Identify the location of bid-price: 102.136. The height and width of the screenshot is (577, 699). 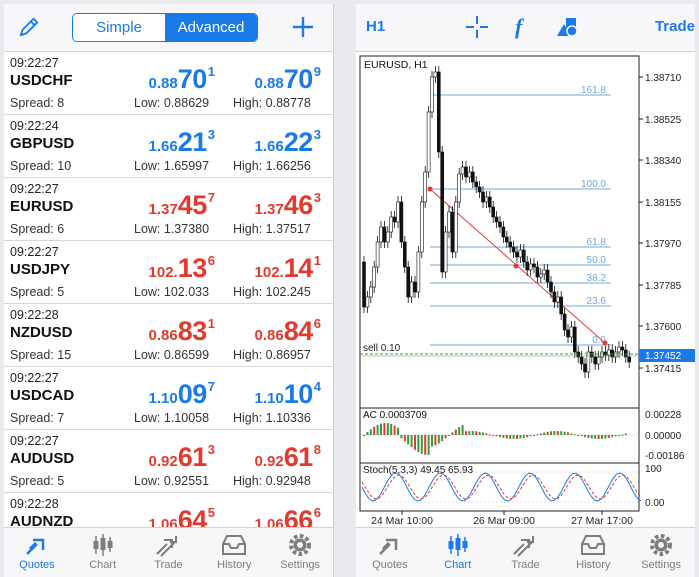
(182, 268).